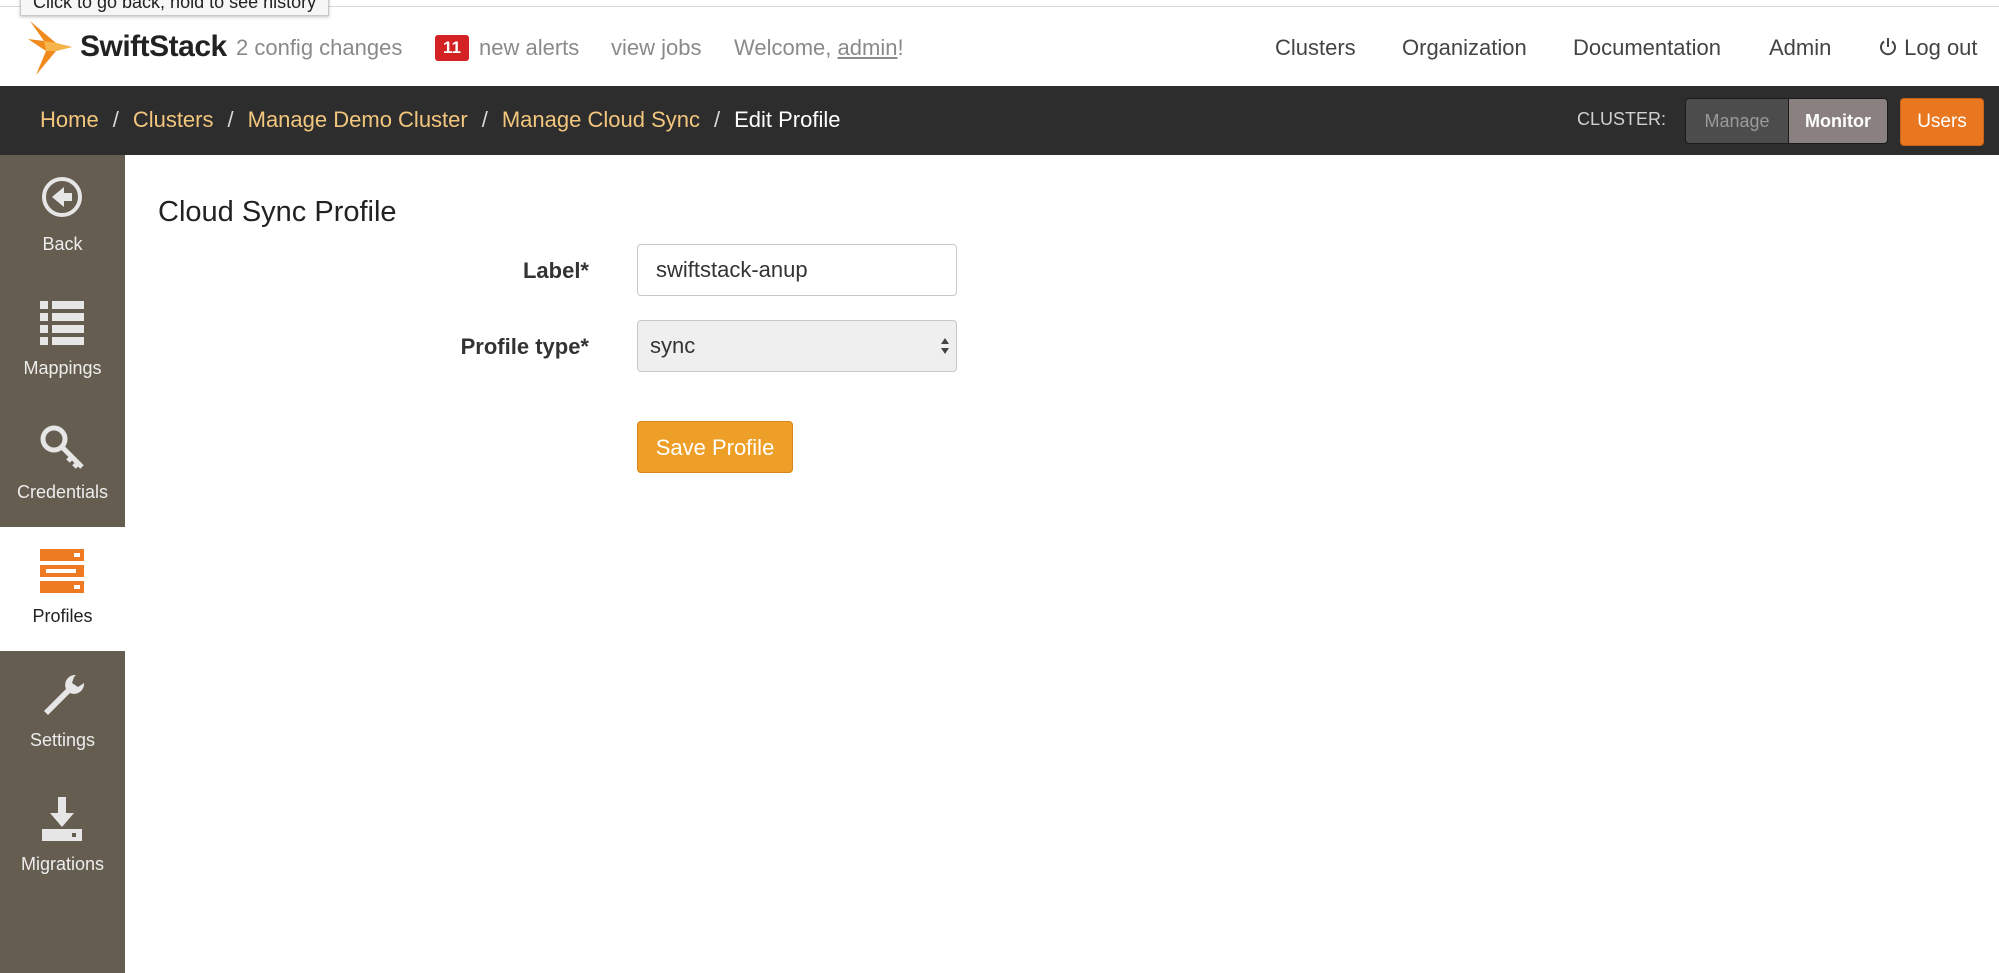 Image resolution: width=1999 pixels, height=973 pixels. What do you see at coordinates (945, 346) in the screenshot?
I see `select-arrows-icon` at bounding box center [945, 346].